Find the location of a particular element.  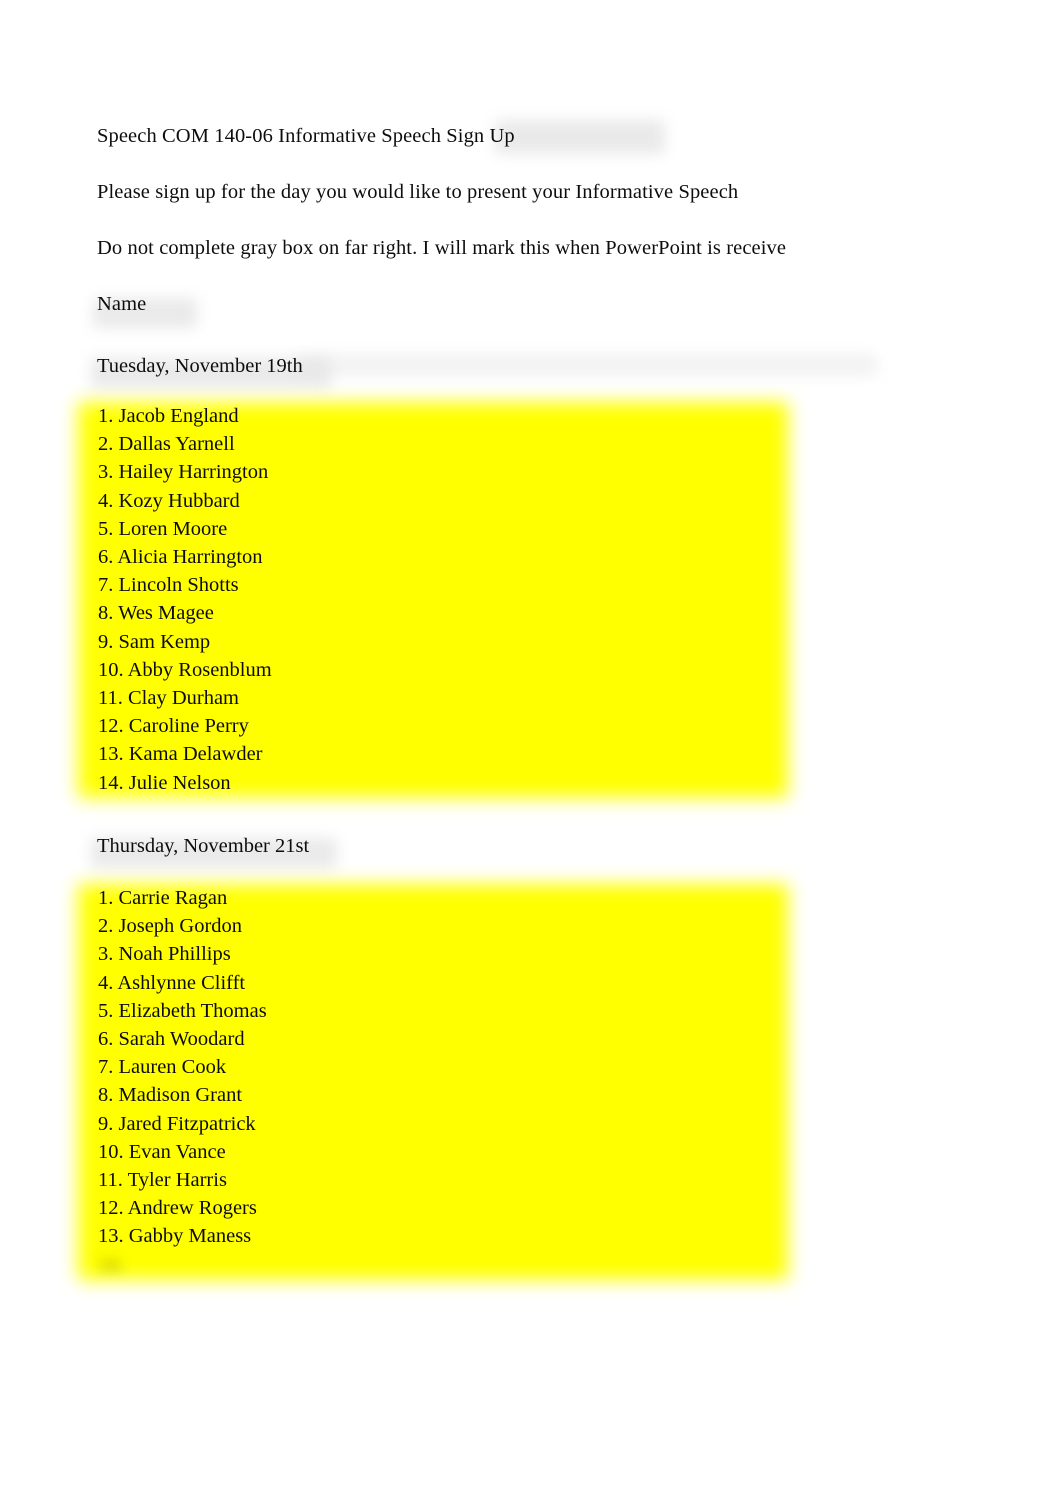

list-item: 2. Dallas Yarnell is located at coordinates (439, 444).